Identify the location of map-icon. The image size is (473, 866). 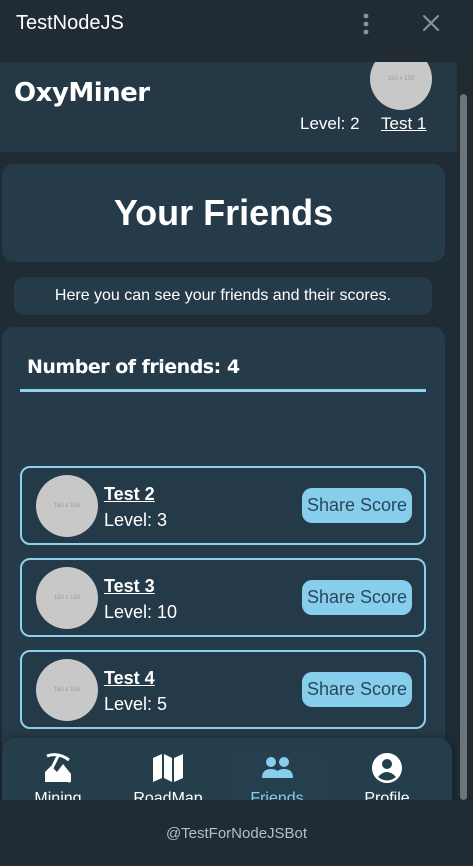
(168, 768).